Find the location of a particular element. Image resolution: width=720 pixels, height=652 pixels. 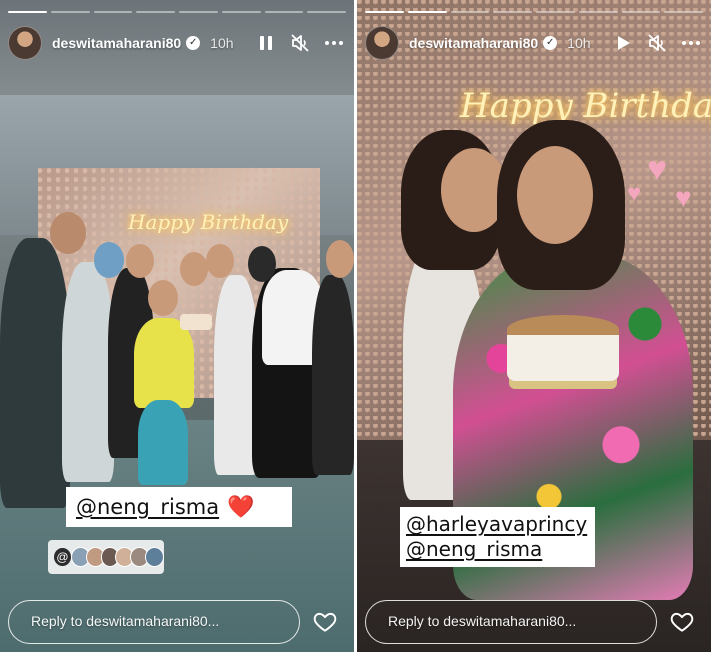

threads-avatar-sticker: @ is located at coordinates (106, 557).